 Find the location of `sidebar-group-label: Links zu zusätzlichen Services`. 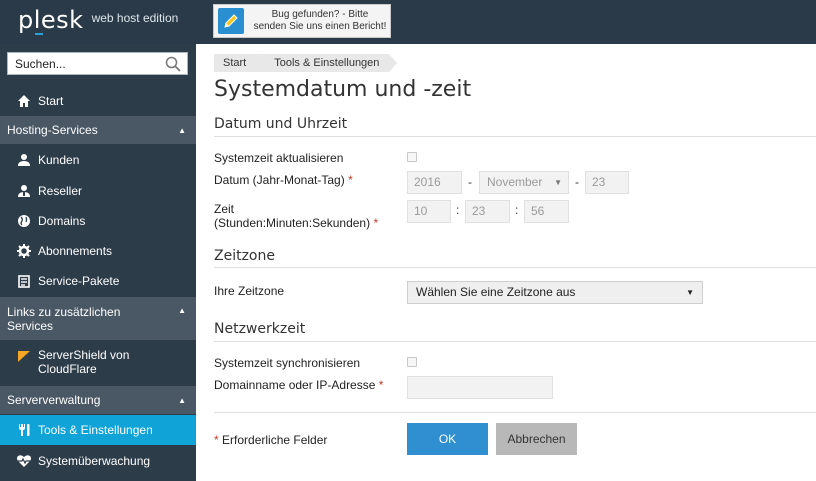

sidebar-group-label: Links zu zusätzlichen Services is located at coordinates (64, 318).